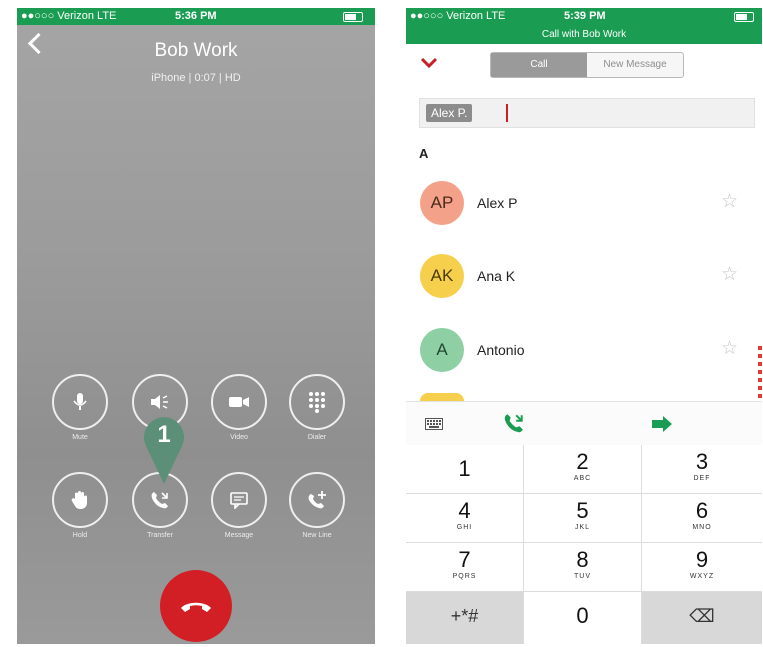 The height and width of the screenshot is (647, 763). What do you see at coordinates (465, 469) in the screenshot?
I see `key-1: 1` at bounding box center [465, 469].